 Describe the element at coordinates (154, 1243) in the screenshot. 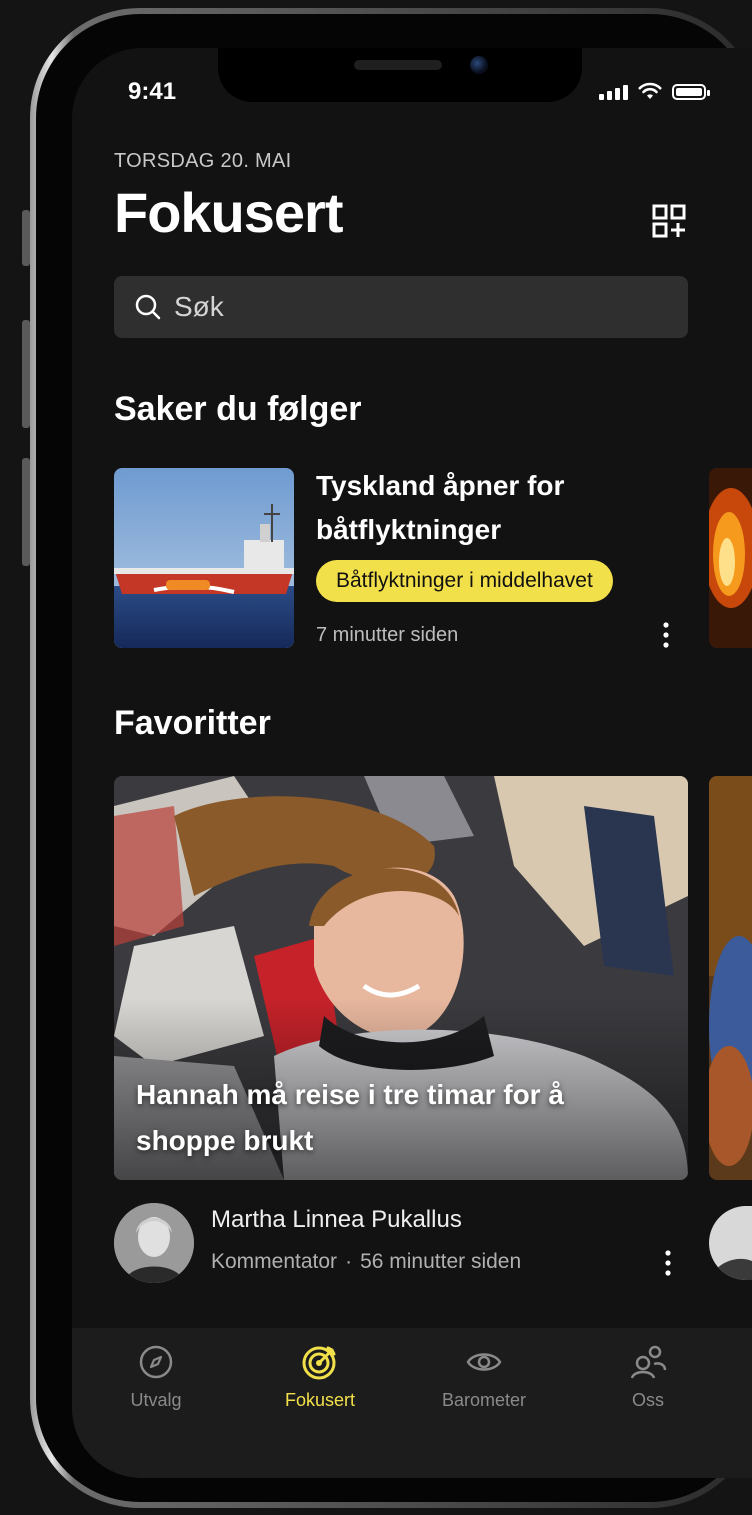

I see `author-avatar` at that location.